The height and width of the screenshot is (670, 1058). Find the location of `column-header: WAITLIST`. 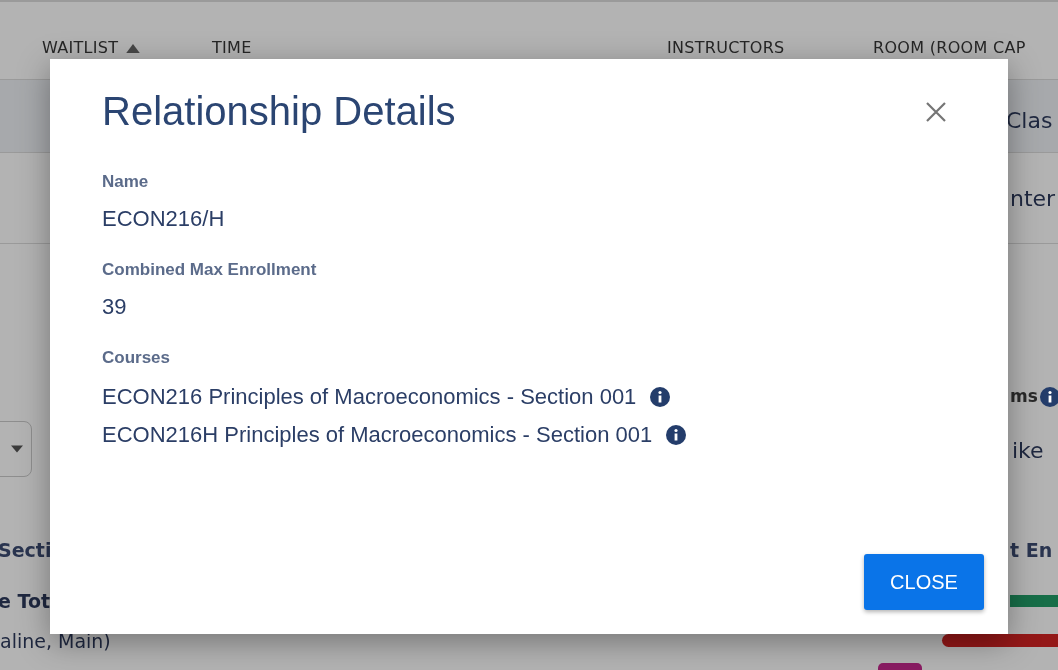

column-header: WAITLIST is located at coordinates (80, 48).